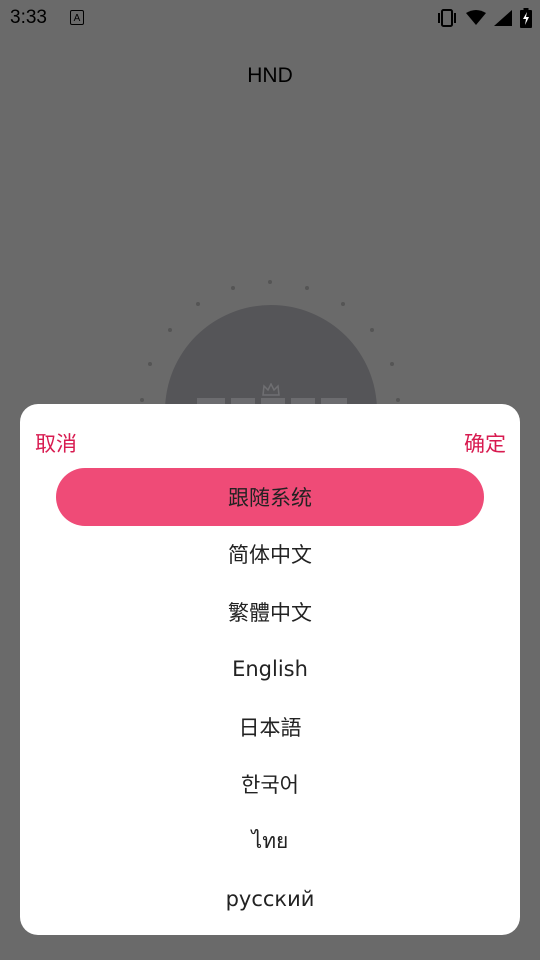  What do you see at coordinates (77, 17) in the screenshot?
I see `a-icon: A` at bounding box center [77, 17].